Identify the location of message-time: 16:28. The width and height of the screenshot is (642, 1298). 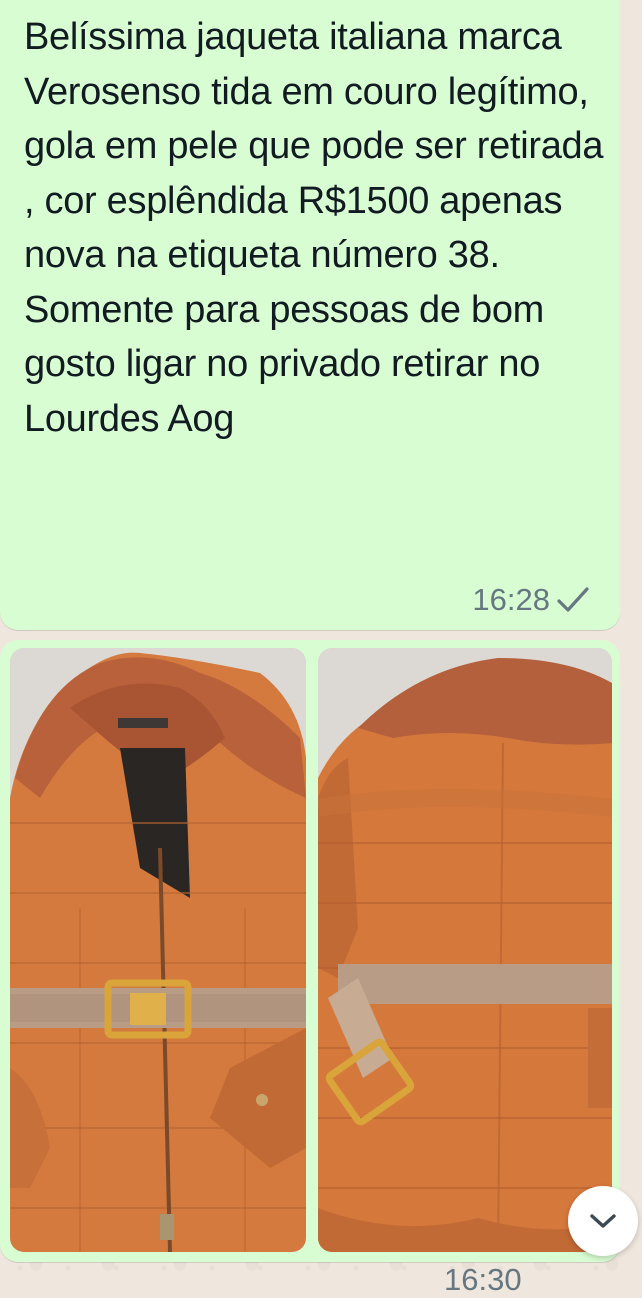
(511, 599).